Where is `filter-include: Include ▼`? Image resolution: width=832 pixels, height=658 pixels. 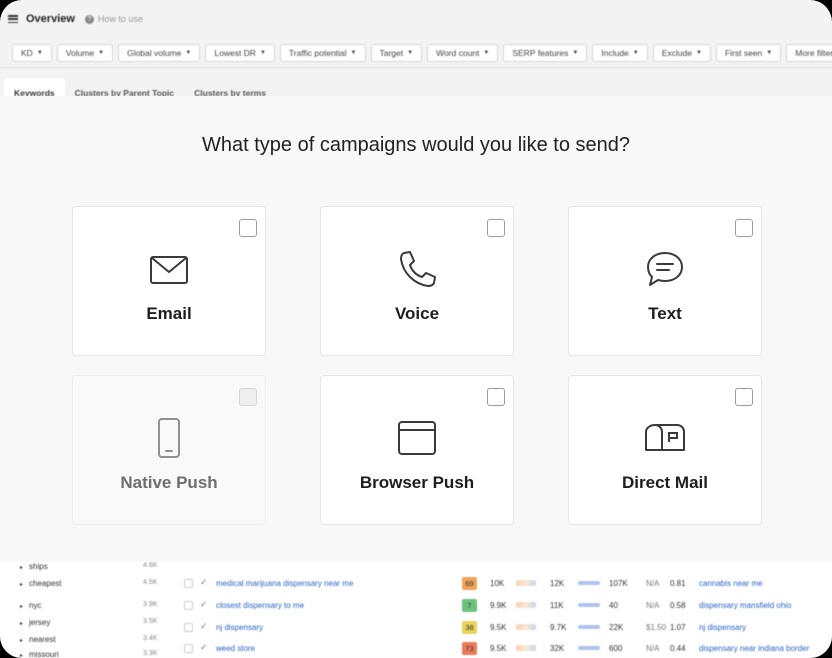
filter-include: Include ▼ is located at coordinates (620, 52).